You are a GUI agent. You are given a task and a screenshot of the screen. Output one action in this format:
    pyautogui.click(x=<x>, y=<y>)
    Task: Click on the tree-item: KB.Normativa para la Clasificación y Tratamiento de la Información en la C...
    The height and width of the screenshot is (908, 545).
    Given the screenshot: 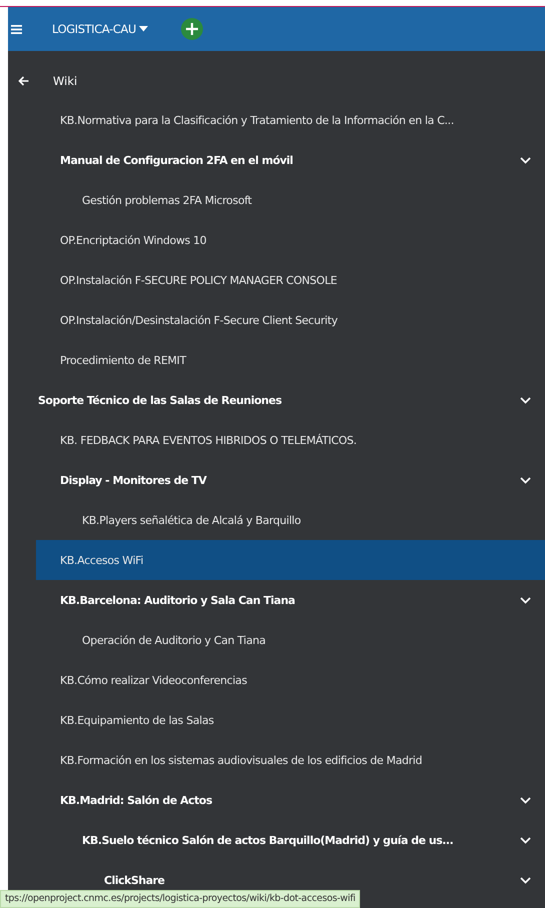 What is the action you would take?
    pyautogui.click(x=290, y=120)
    